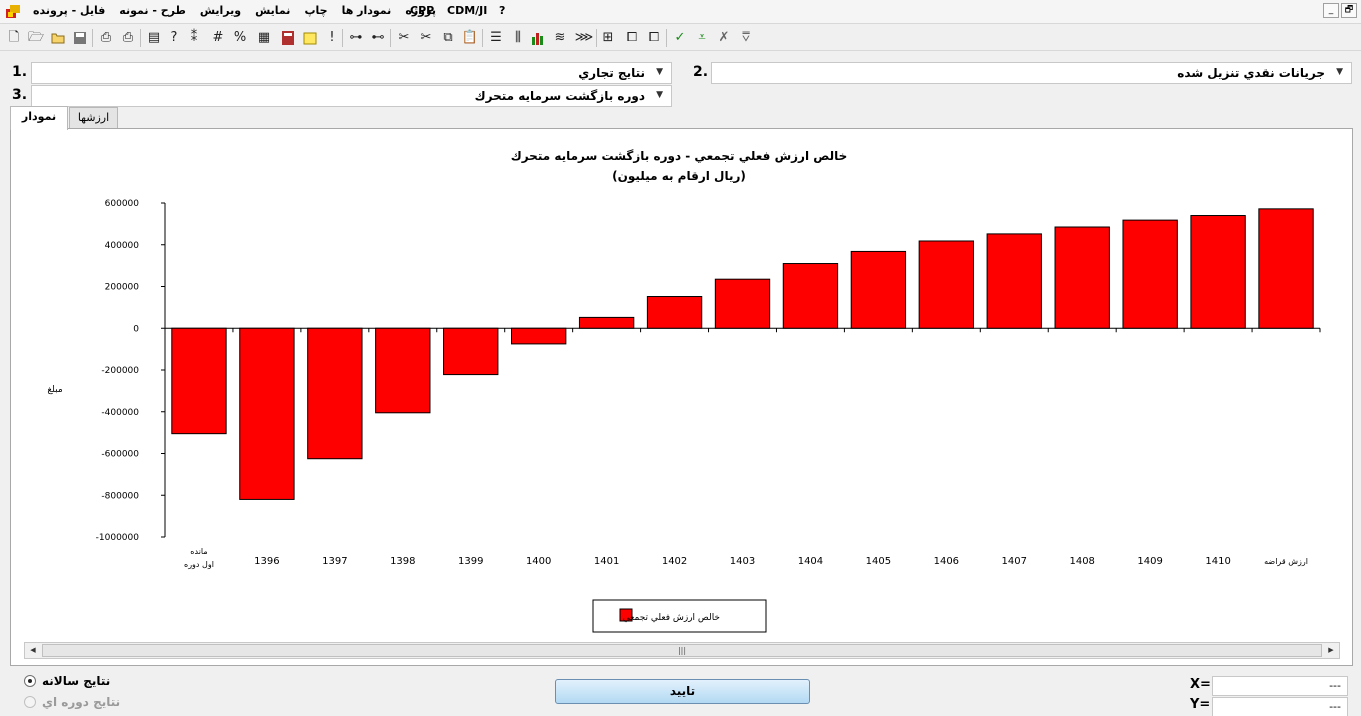  I want to click on legend-series-label: خالص ارزش فعلي تجمعي, so click(671, 618).